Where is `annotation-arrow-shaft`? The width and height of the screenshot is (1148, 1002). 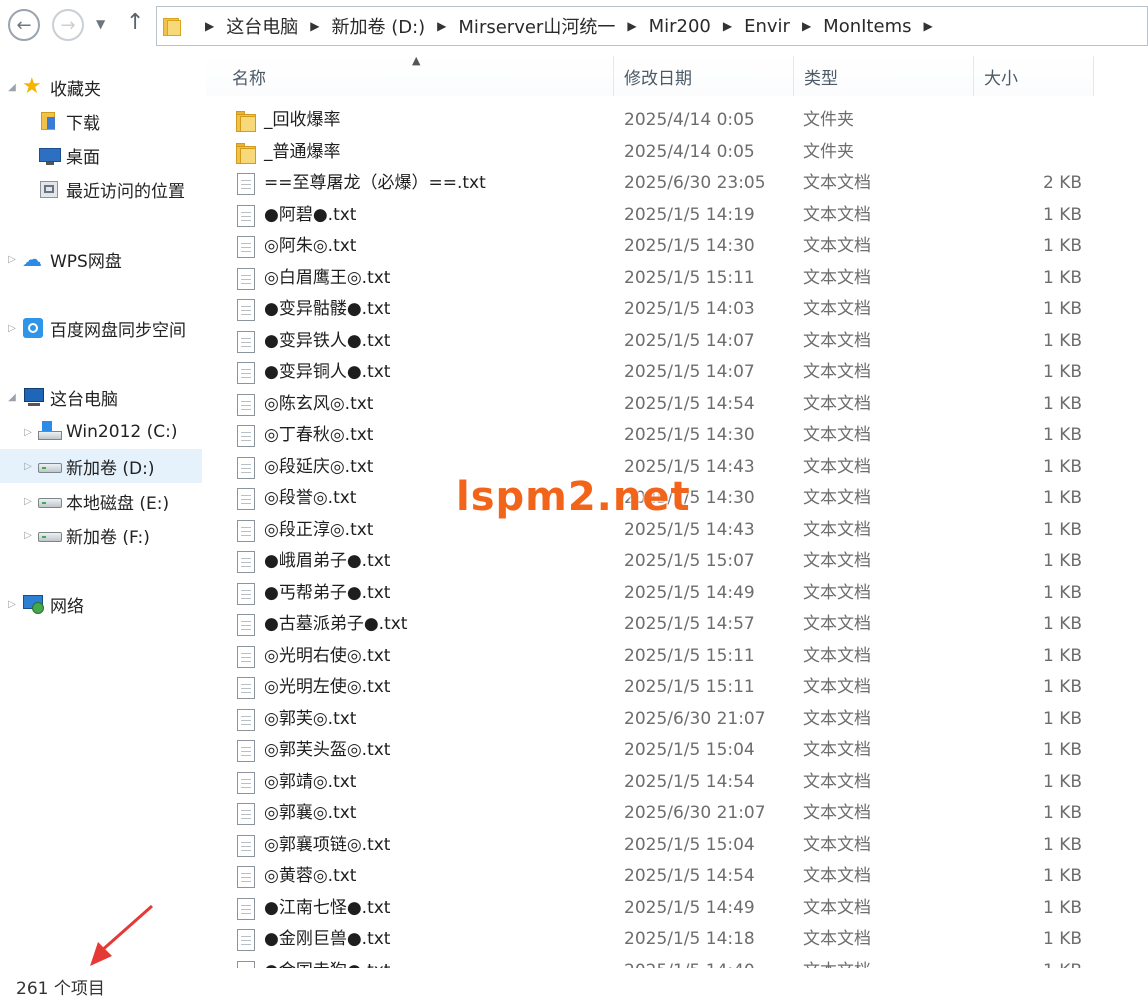
annotation-arrow-shaft is located at coordinates (126, 929).